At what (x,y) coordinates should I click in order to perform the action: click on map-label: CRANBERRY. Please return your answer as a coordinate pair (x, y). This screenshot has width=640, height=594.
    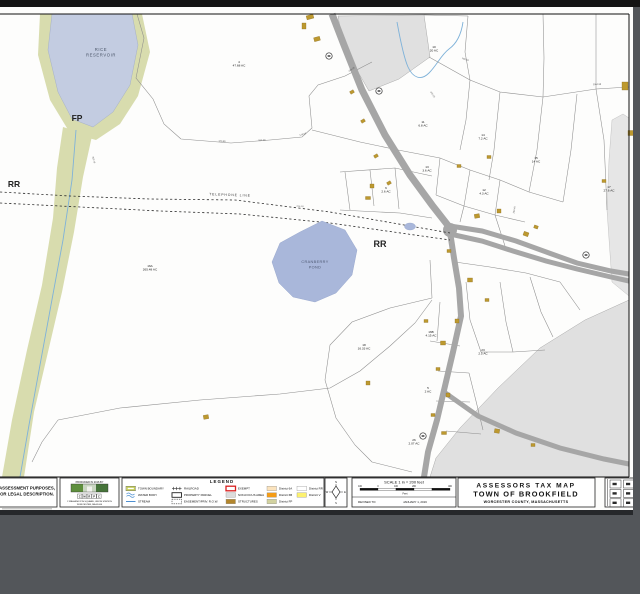
    Looking at the image, I should click on (314, 262).